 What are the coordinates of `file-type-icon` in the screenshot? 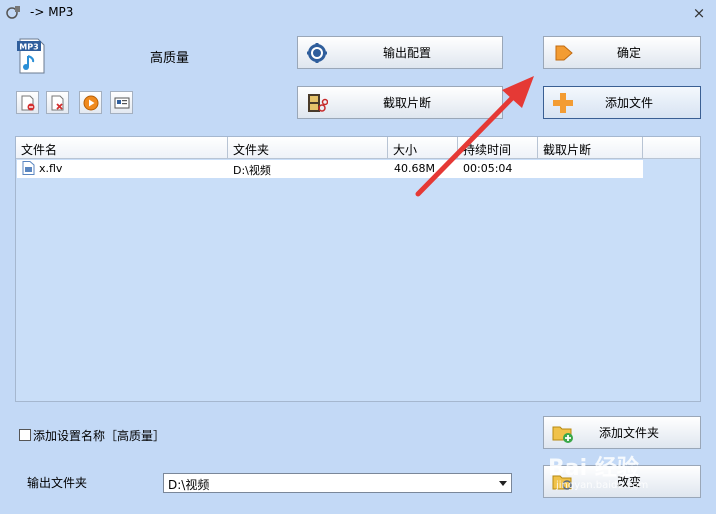 It's located at (28, 169).